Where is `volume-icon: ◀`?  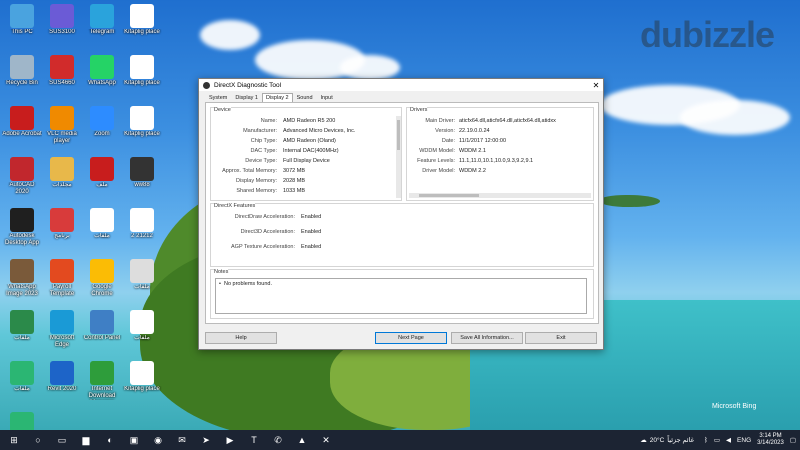 volume-icon: ◀ is located at coordinates (728, 440).